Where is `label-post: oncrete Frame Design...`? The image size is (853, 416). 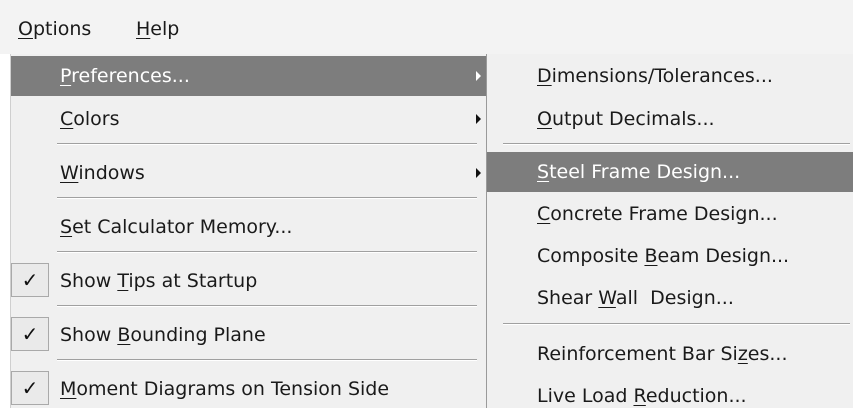
label-post: oncrete Frame Design... is located at coordinates (664, 214).